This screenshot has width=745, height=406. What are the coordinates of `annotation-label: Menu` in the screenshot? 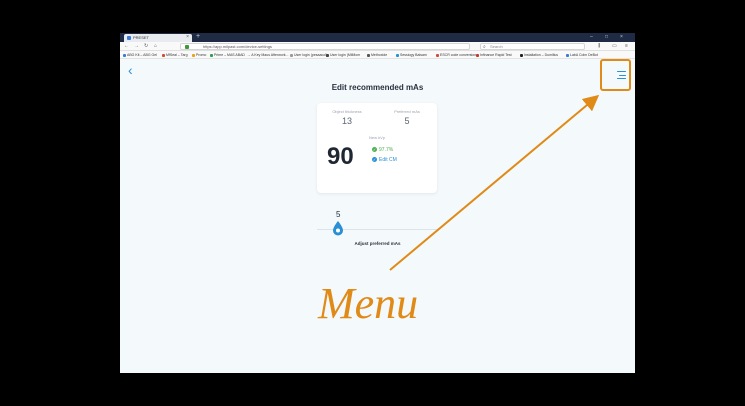 It's located at (368, 303).